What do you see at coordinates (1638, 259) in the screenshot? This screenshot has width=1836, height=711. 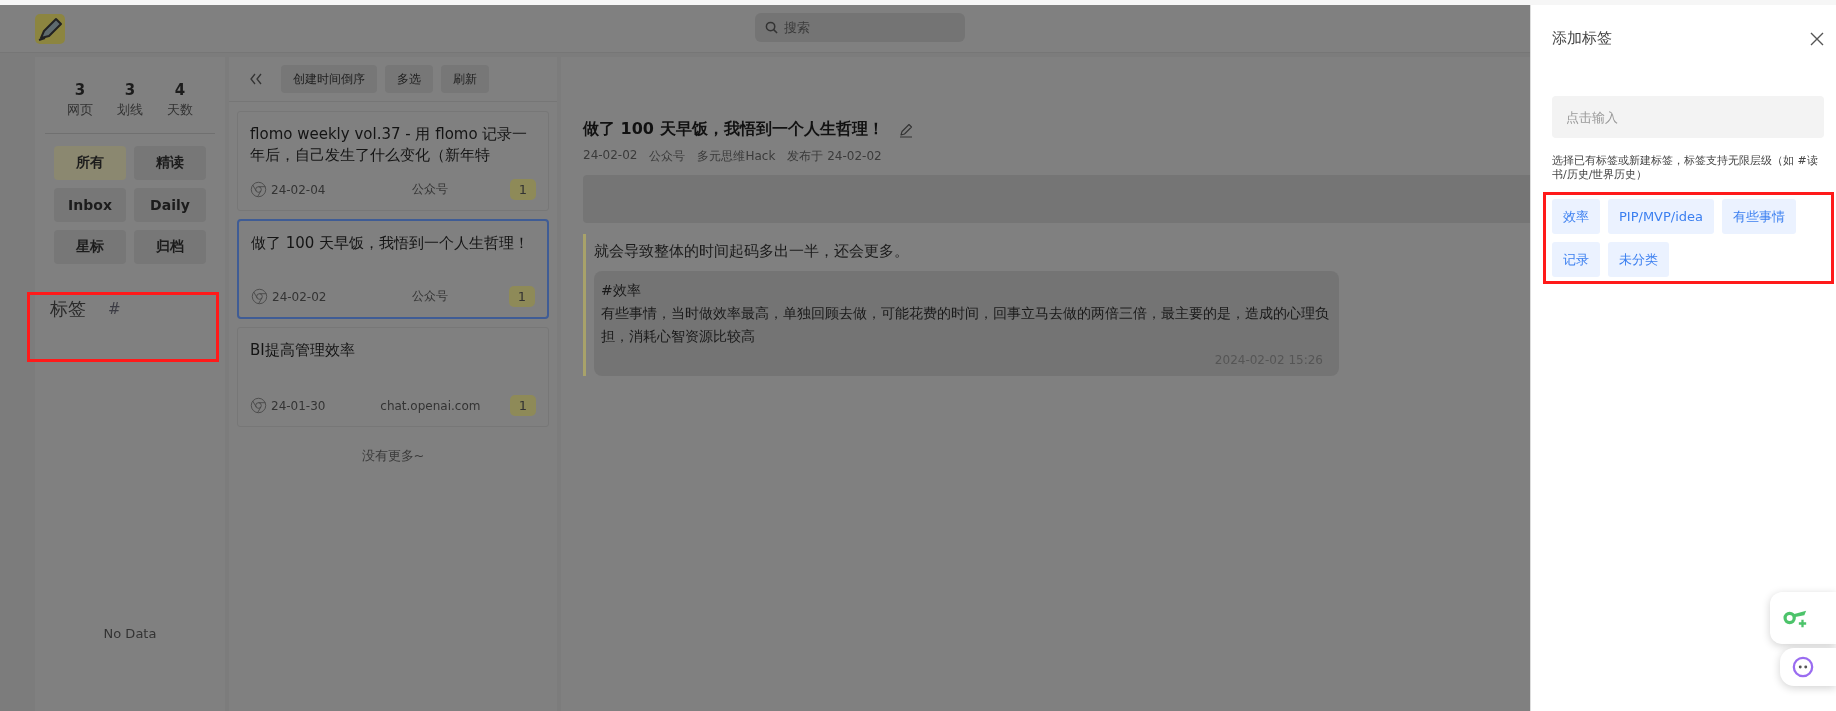 I see `tag-chip: 未分类` at bounding box center [1638, 259].